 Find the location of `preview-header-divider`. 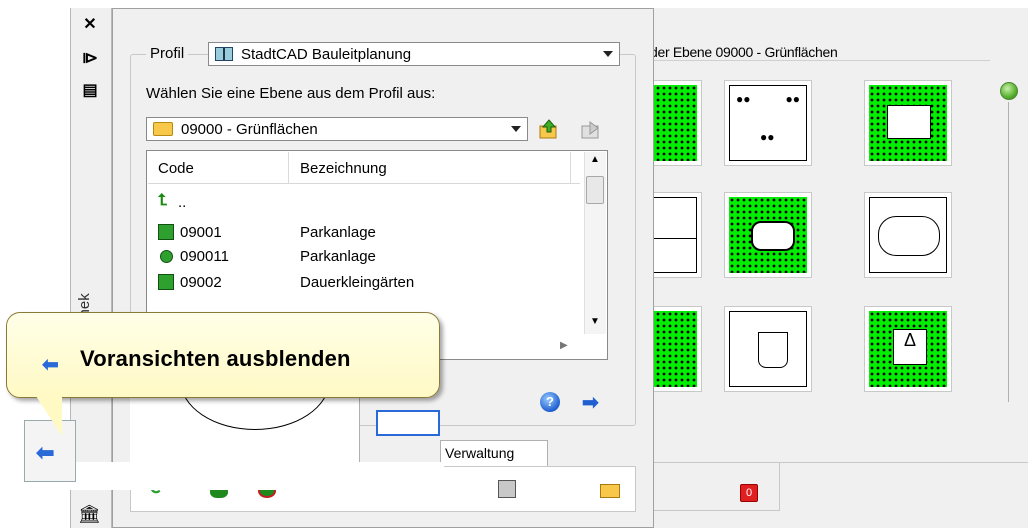

preview-header-divider is located at coordinates (820, 60).